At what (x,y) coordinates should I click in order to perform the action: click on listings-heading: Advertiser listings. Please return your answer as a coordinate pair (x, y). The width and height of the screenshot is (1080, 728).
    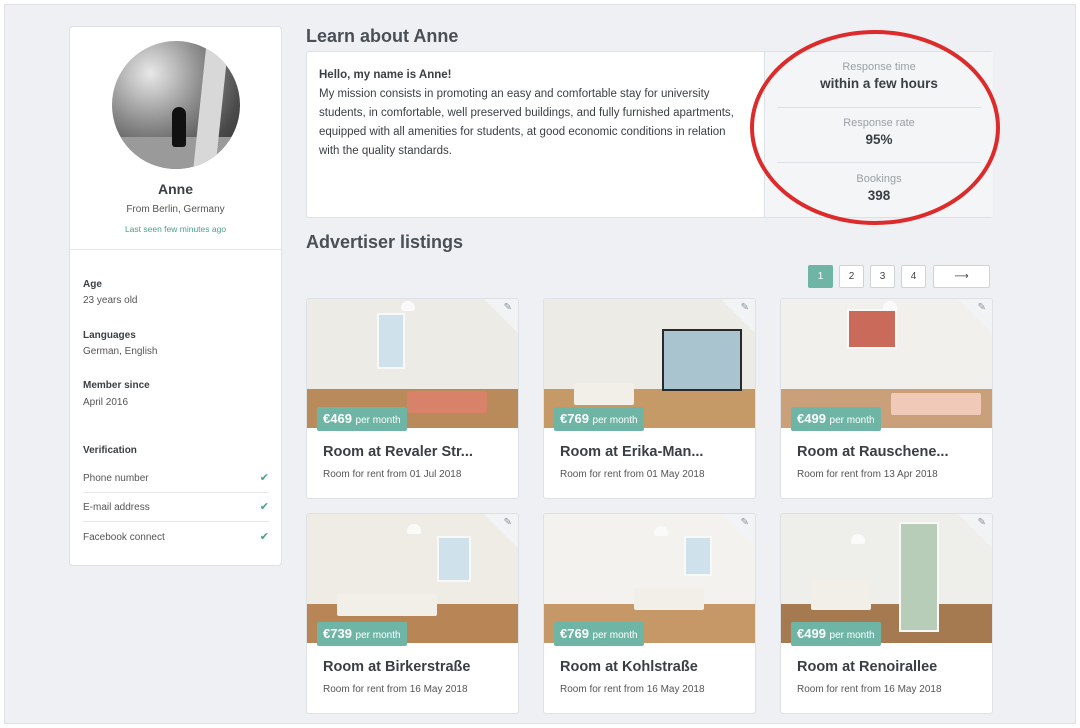
    Looking at the image, I should click on (385, 242).